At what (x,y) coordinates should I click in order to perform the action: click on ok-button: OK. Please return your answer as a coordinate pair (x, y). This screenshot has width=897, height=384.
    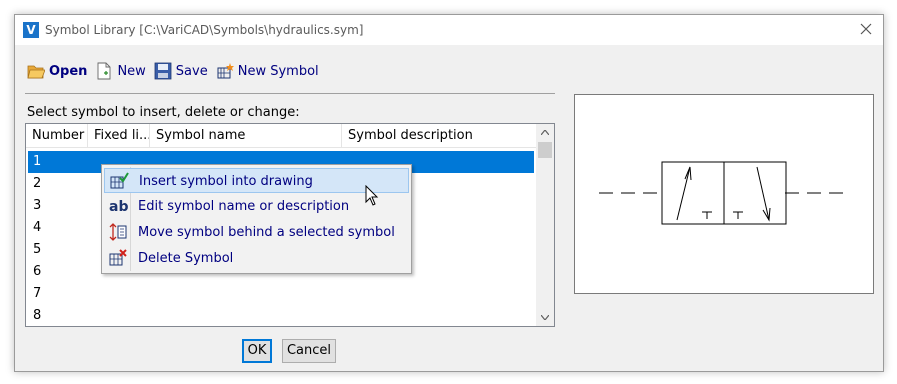
    Looking at the image, I should click on (257, 351).